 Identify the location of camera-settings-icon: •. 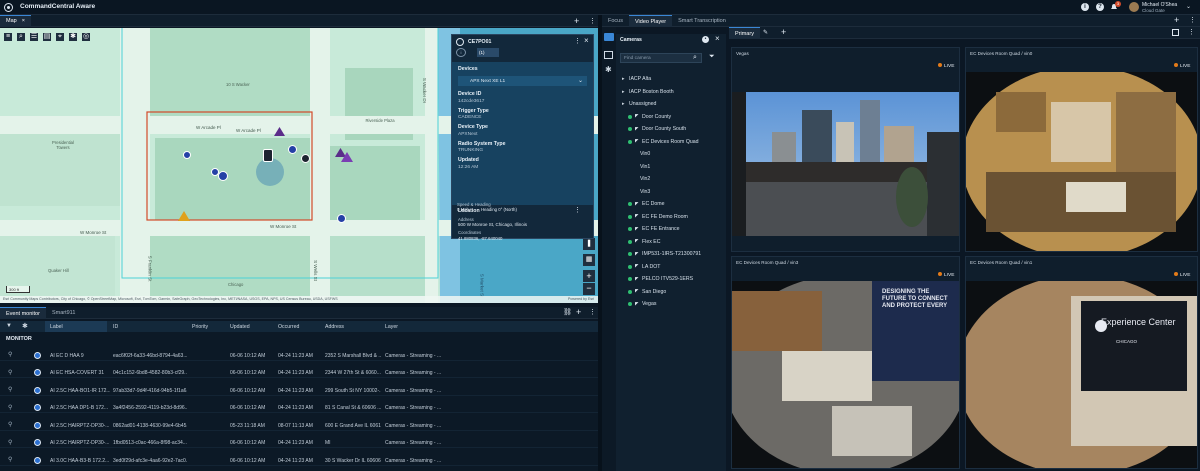
(705, 39).